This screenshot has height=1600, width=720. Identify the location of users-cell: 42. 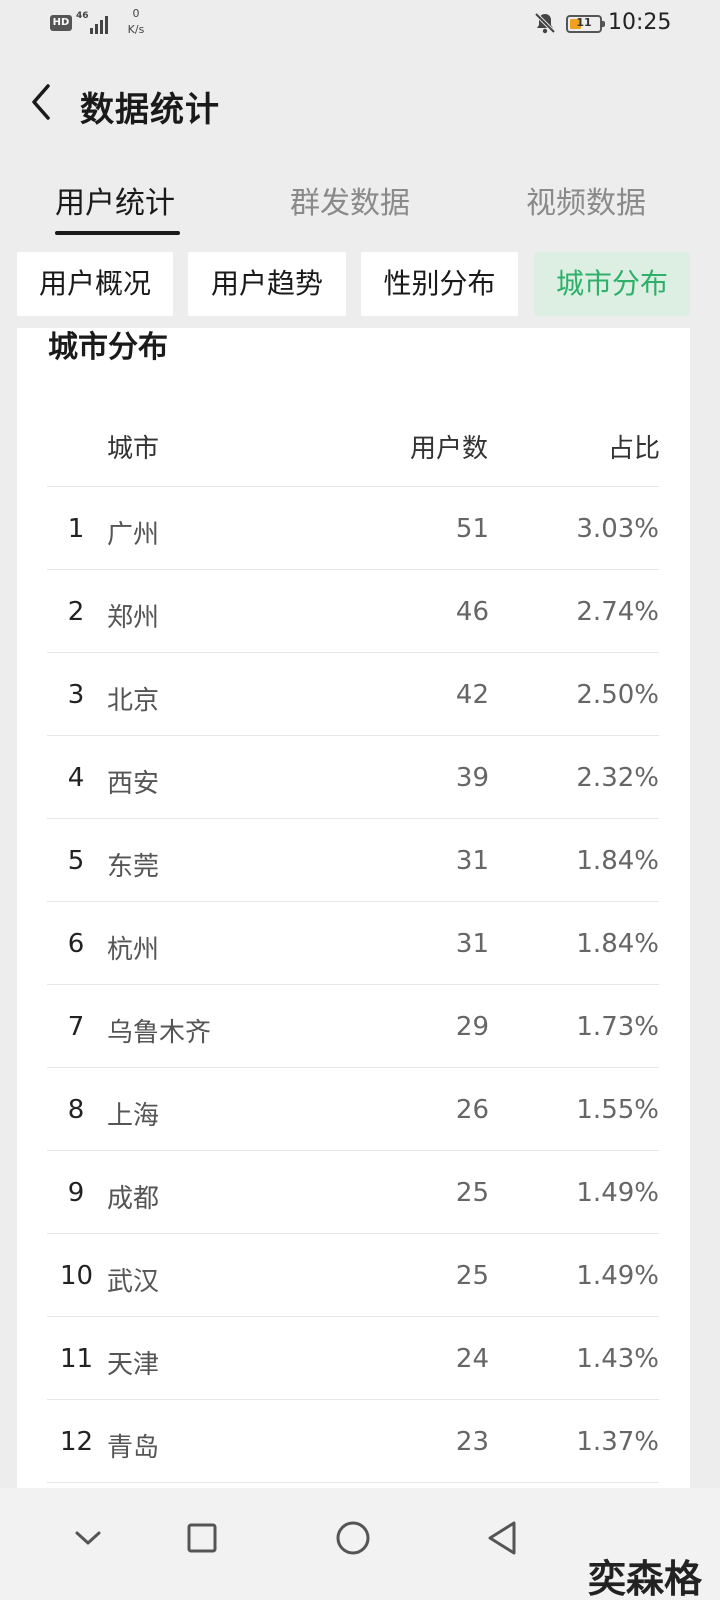
(472, 695).